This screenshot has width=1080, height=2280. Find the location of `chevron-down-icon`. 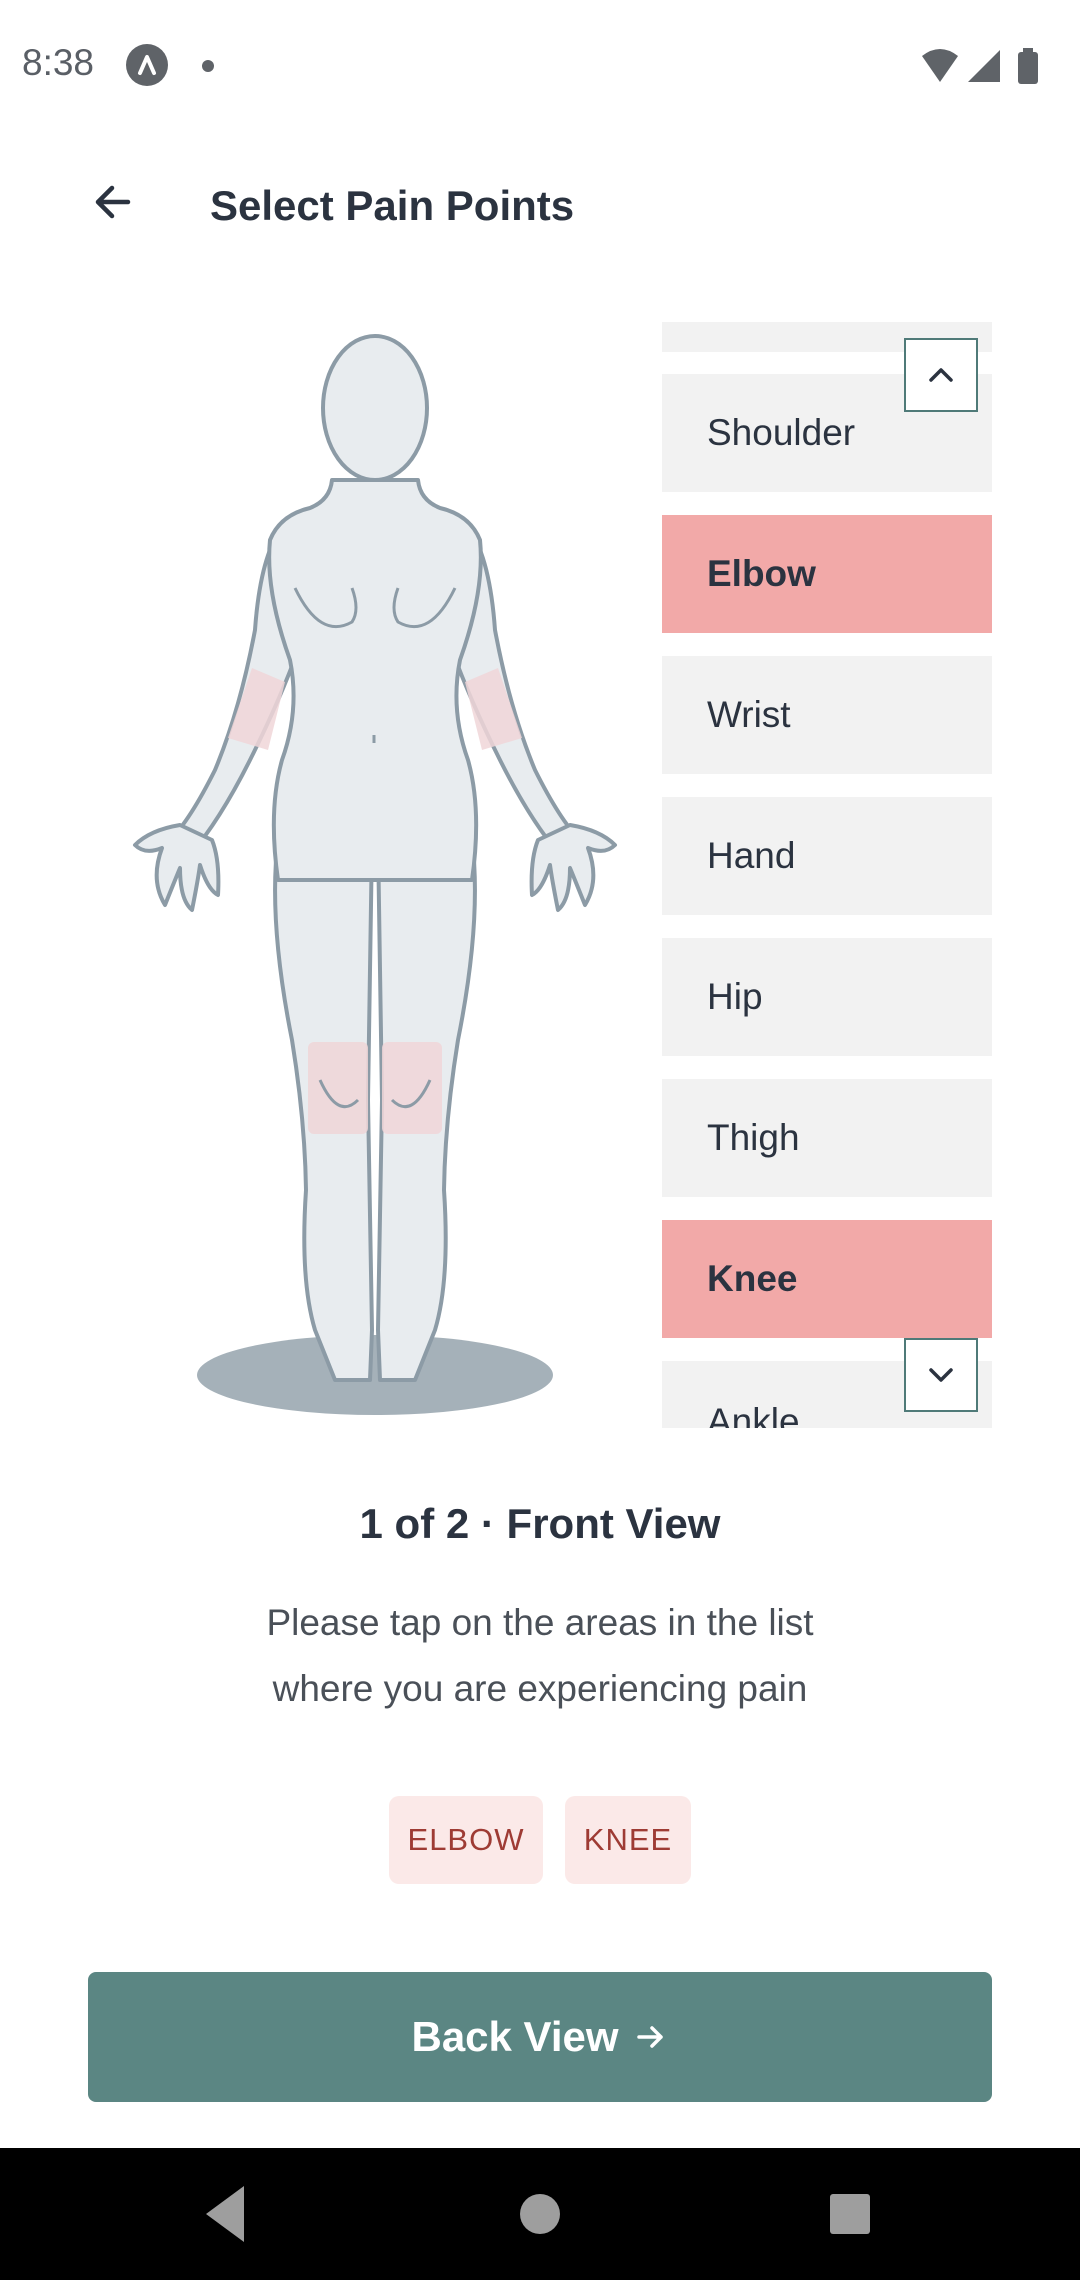

chevron-down-icon is located at coordinates (941, 1375).